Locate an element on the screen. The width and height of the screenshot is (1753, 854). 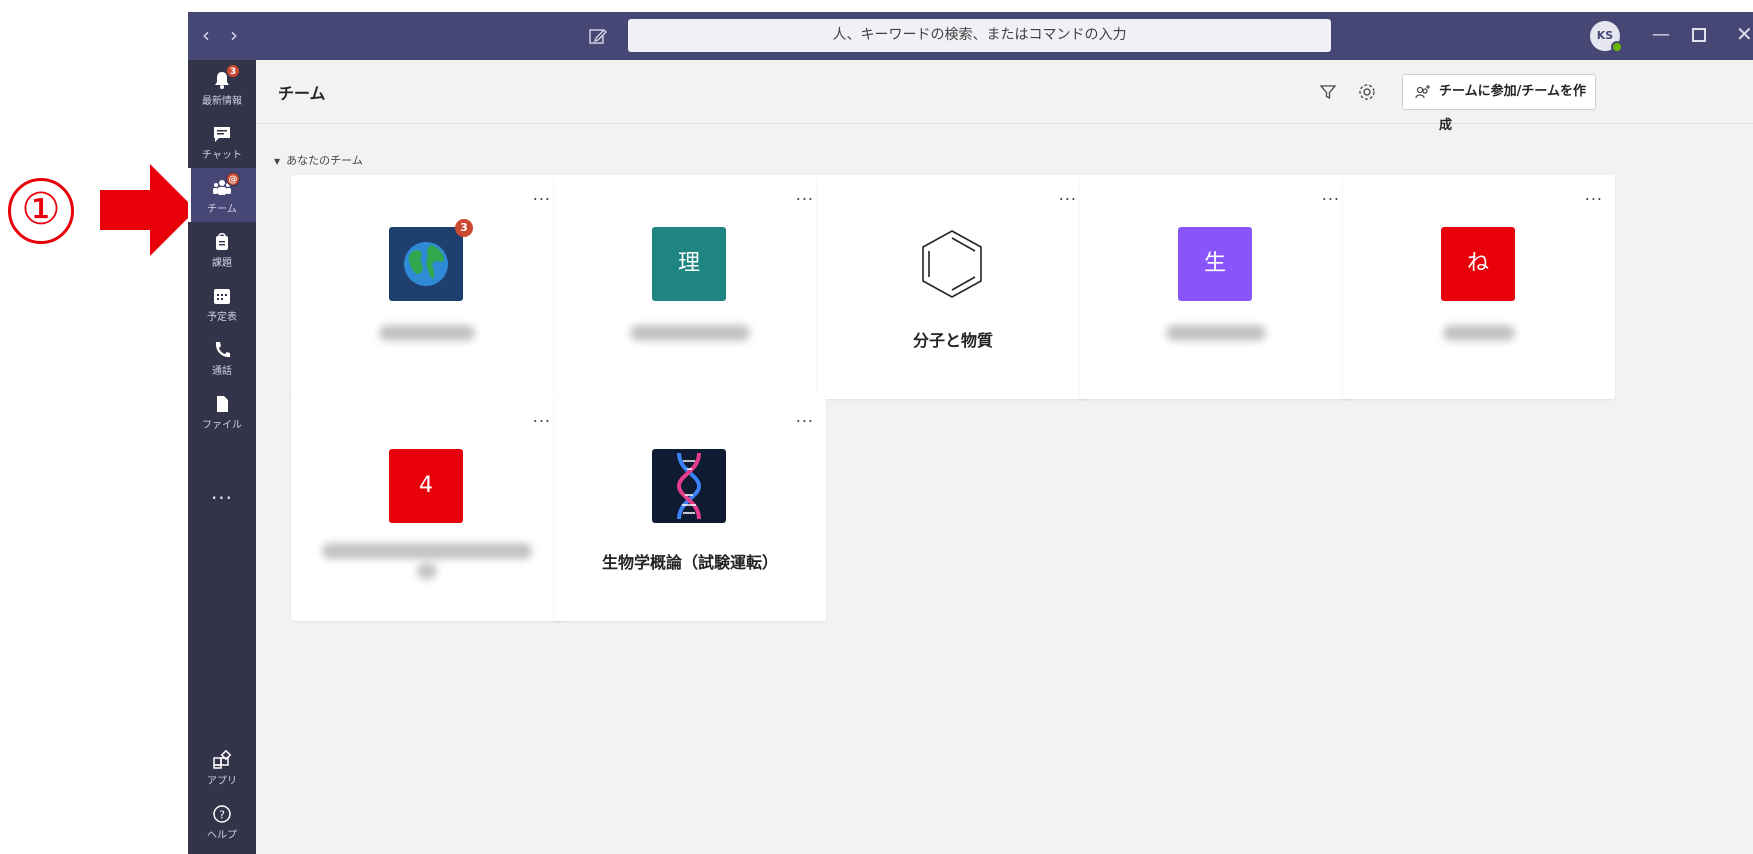
rail-label-activity: 最新情報 is located at coordinates (222, 101).